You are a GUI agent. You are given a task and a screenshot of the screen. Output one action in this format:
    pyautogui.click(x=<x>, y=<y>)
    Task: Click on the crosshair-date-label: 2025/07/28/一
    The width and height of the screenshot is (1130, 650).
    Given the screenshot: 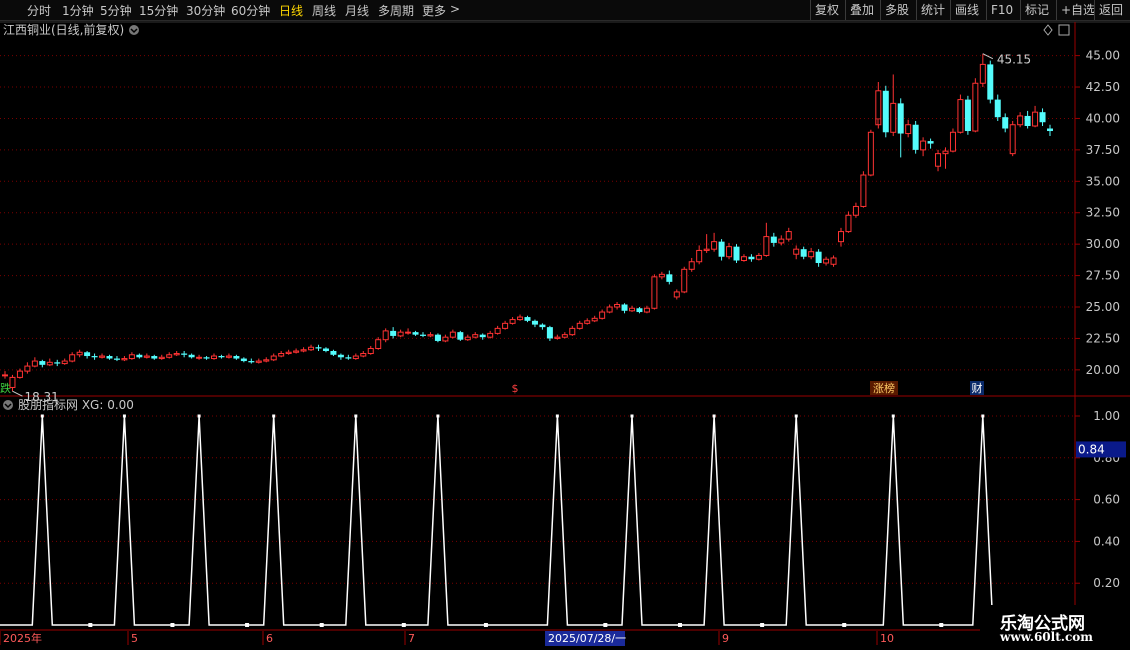 What is the action you would take?
    pyautogui.click(x=587, y=638)
    